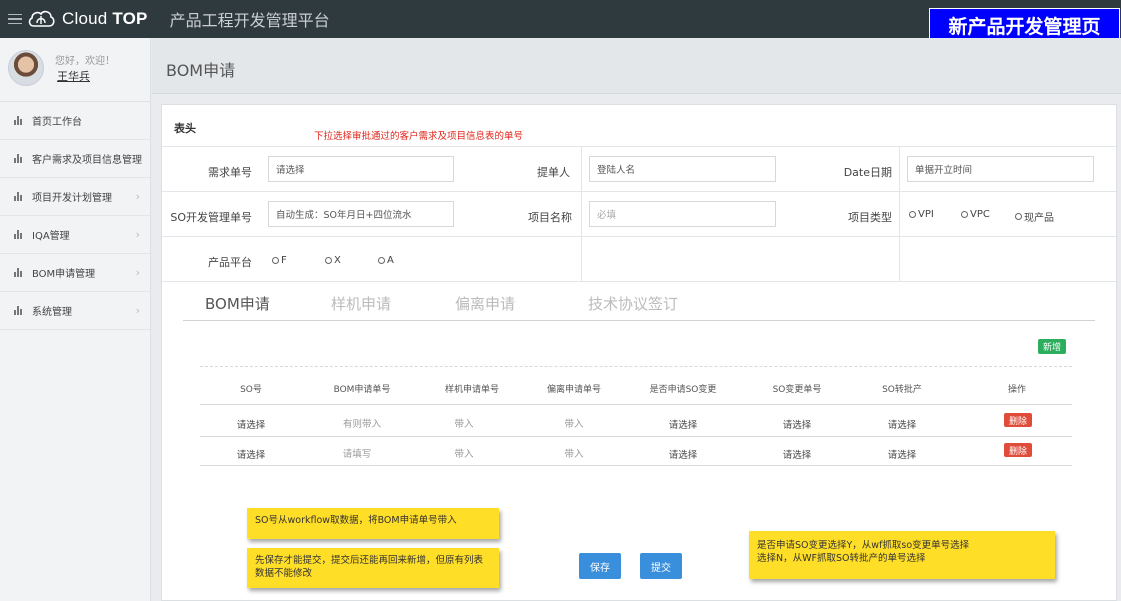 Image resolution: width=1121 pixels, height=601 pixels. What do you see at coordinates (26, 68) in the screenshot?
I see `avatar` at bounding box center [26, 68].